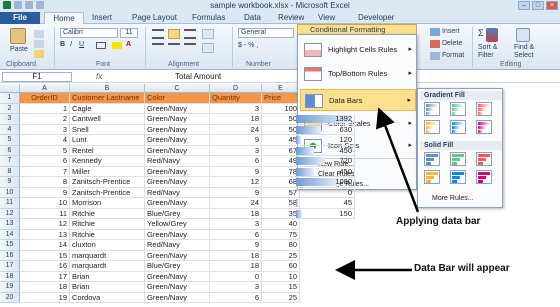 The width and height of the screenshot is (560, 307). I want to click on name-box: F1, so click(37, 77).